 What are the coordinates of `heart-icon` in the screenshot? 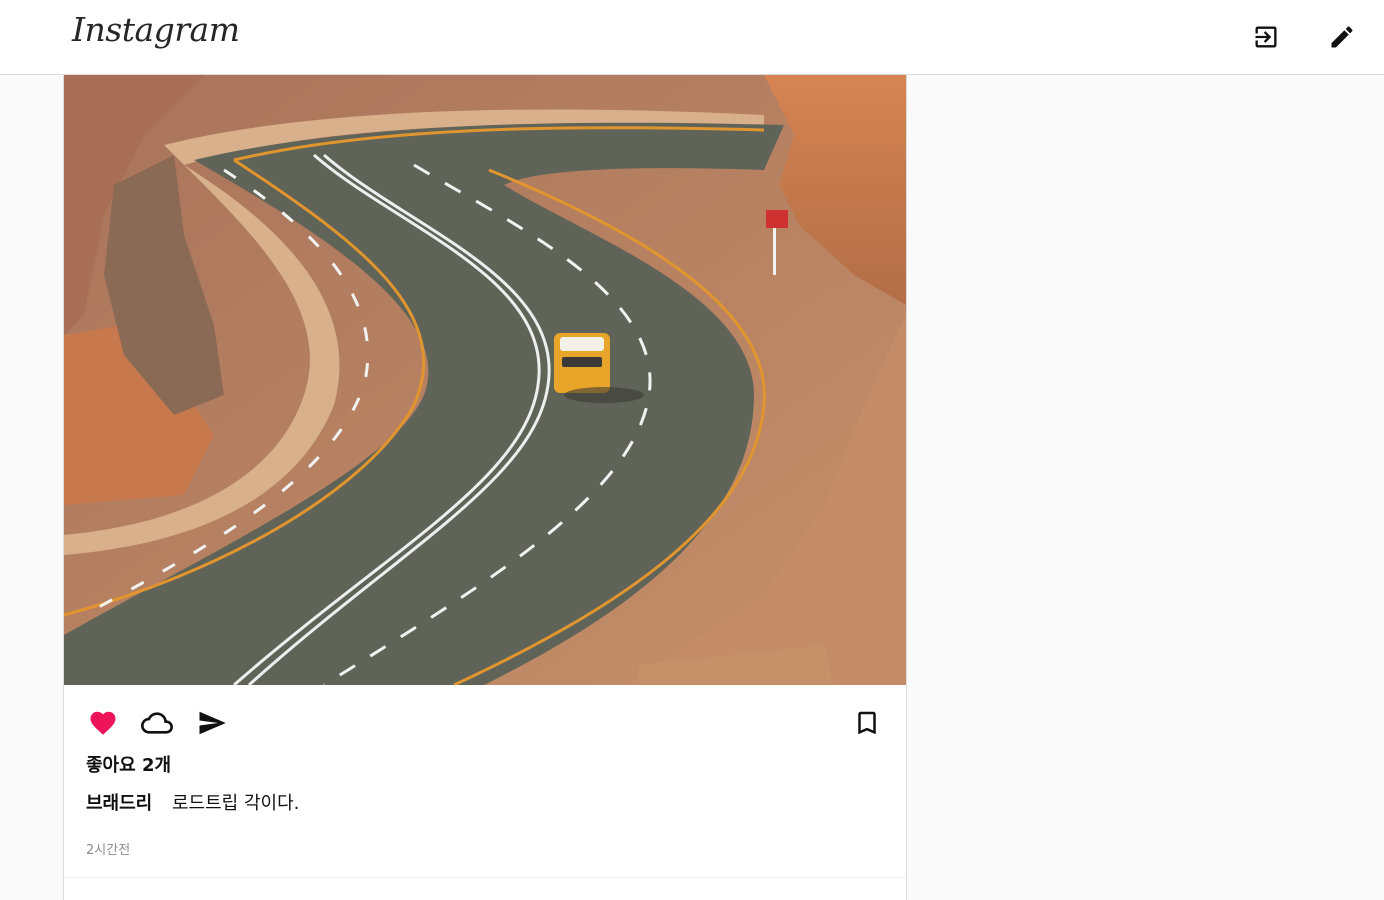 It's located at (103, 723).